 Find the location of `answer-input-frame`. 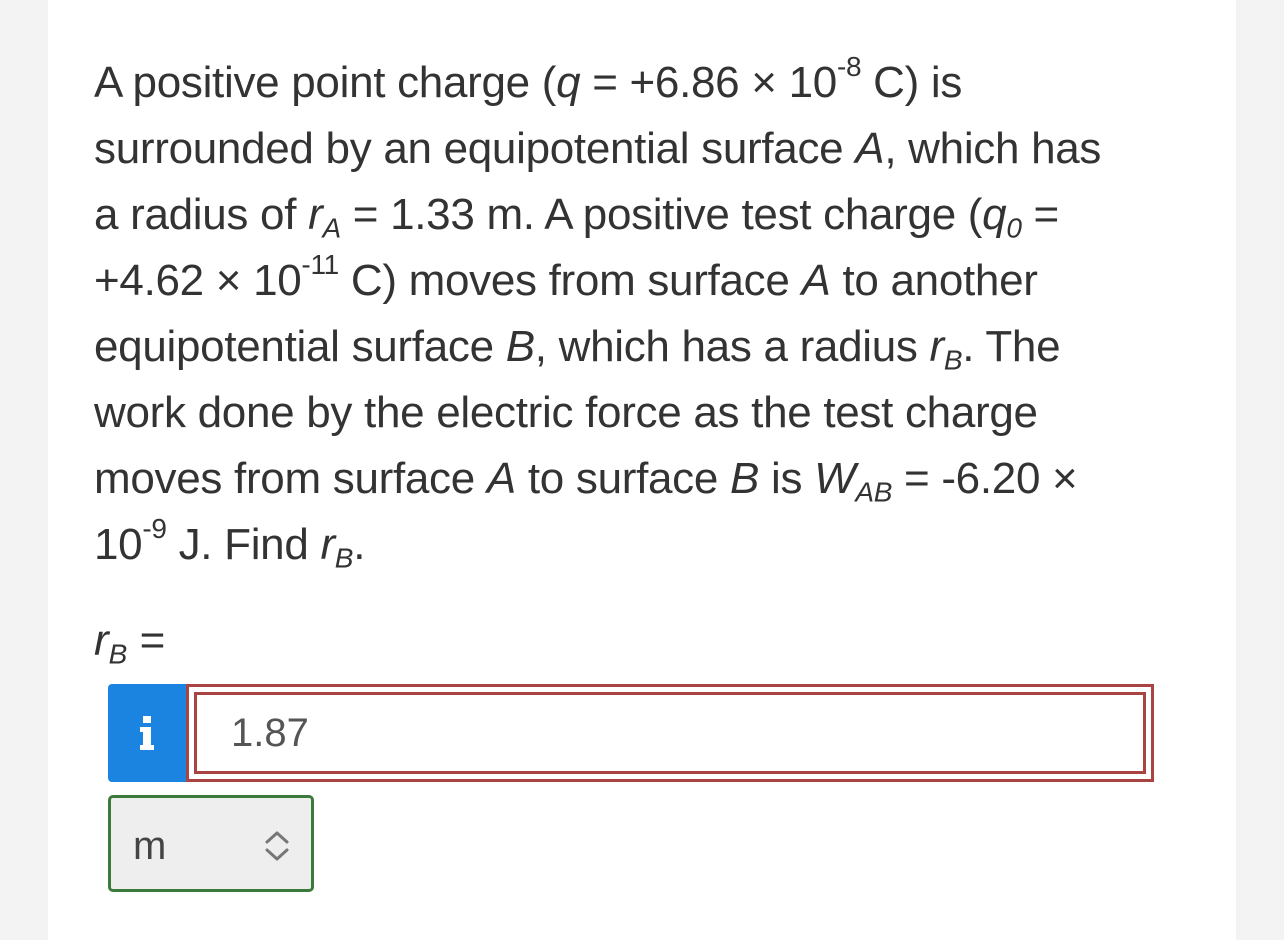

answer-input-frame is located at coordinates (670, 733).